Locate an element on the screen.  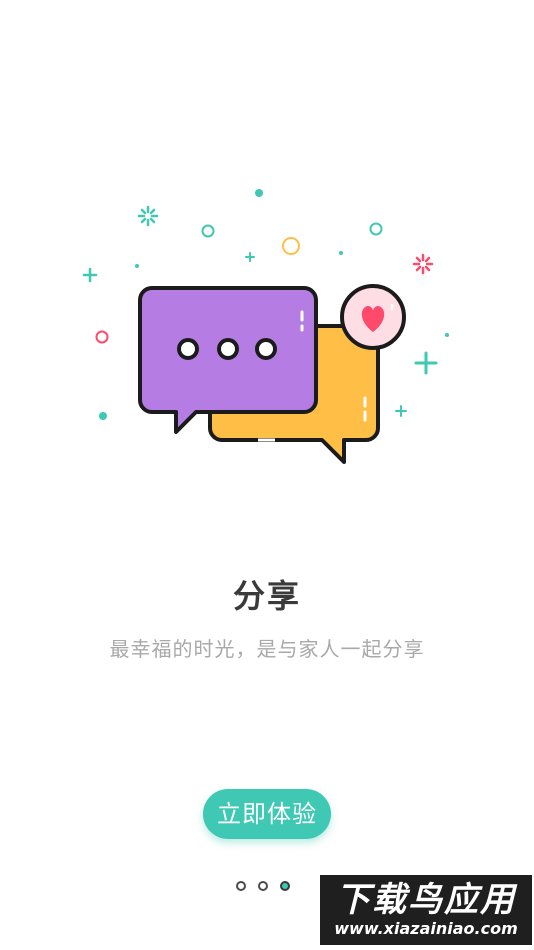
purple-chat-bubble is located at coordinates (228, 360).